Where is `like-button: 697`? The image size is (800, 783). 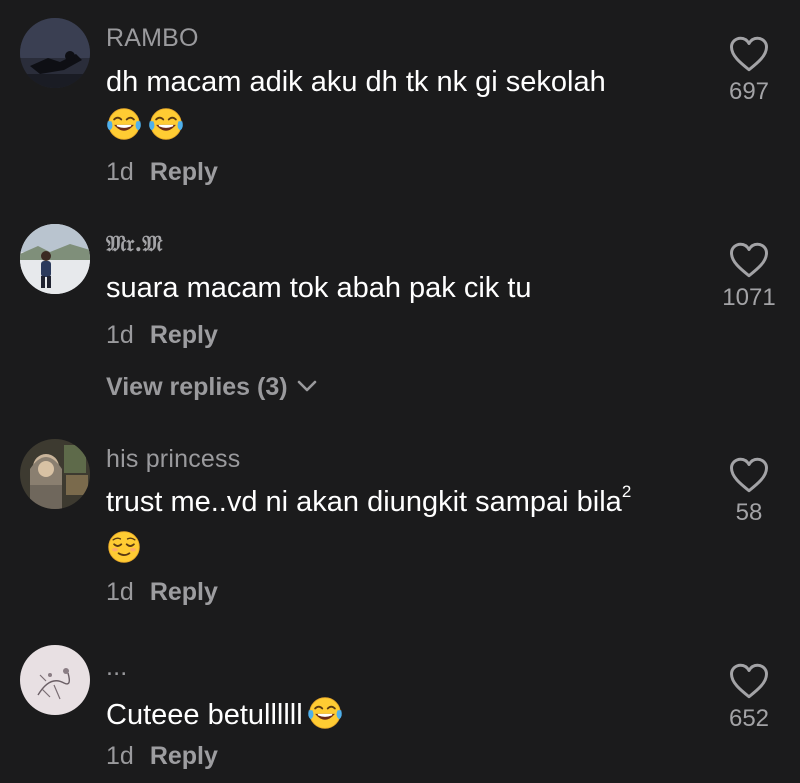
like-button: 697 is located at coordinates (749, 70).